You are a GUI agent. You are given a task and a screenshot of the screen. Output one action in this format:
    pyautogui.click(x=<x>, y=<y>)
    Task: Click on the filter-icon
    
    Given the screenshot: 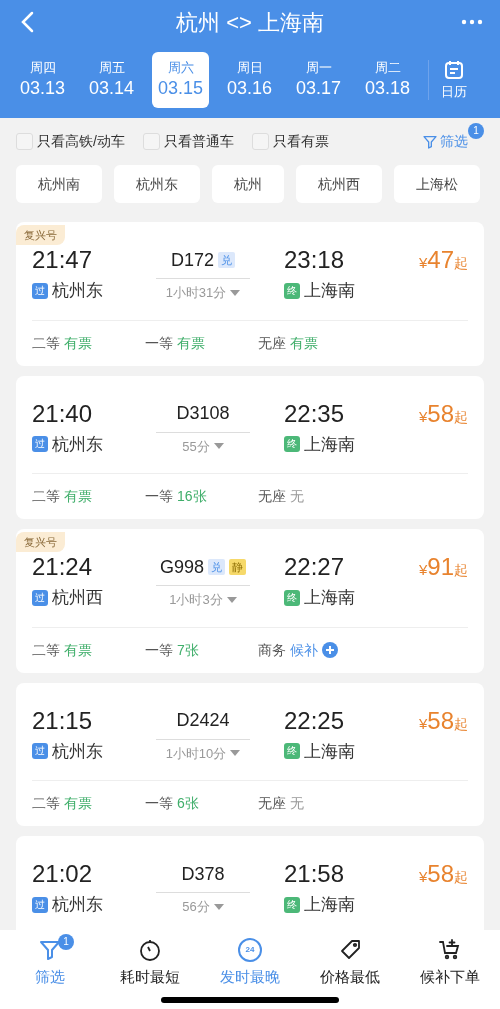 What is the action you would take?
    pyautogui.click(x=430, y=141)
    